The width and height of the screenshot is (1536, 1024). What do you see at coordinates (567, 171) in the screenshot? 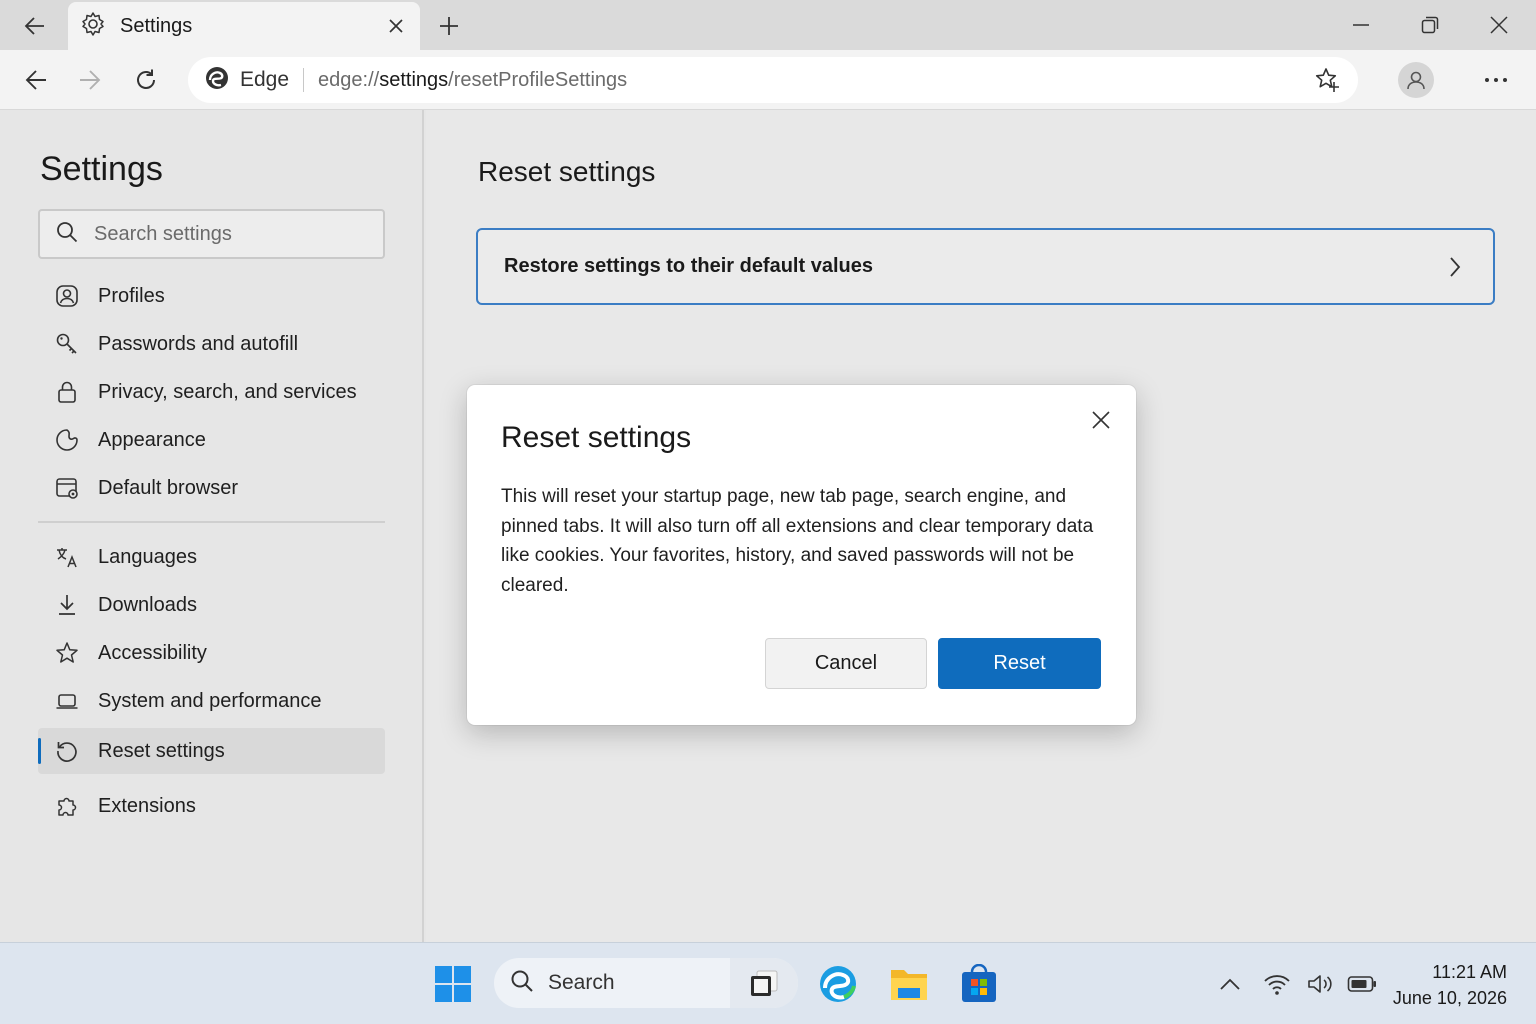
I see `page-title: Reset settings` at bounding box center [567, 171].